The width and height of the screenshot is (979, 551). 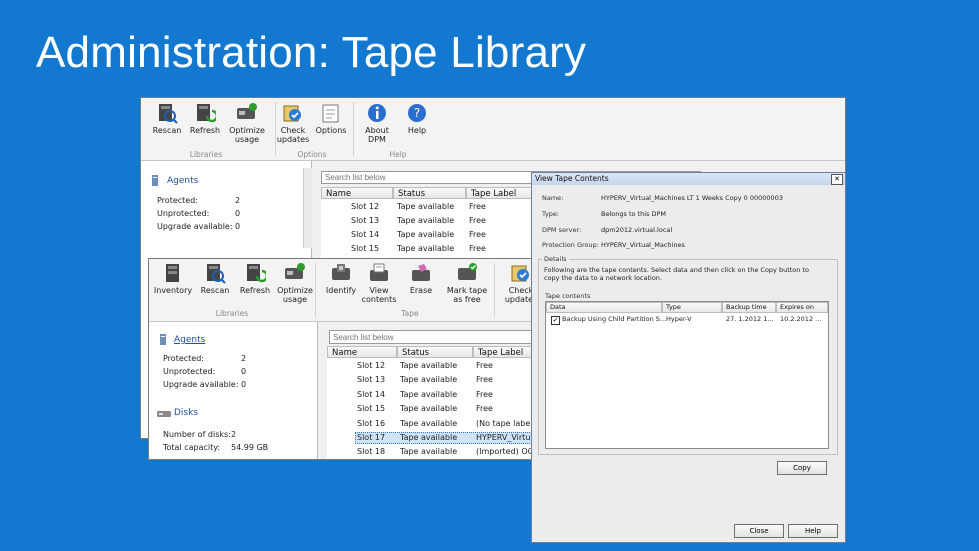 I want to click on front-optimize-label: Optimize usage, so click(x=295, y=295).